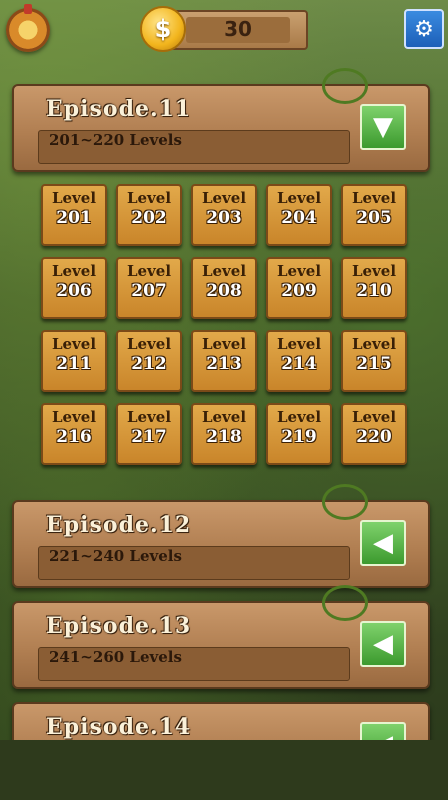 The image size is (448, 800). Describe the element at coordinates (28, 28) in the screenshot. I see `spin-wheel-icon` at that location.